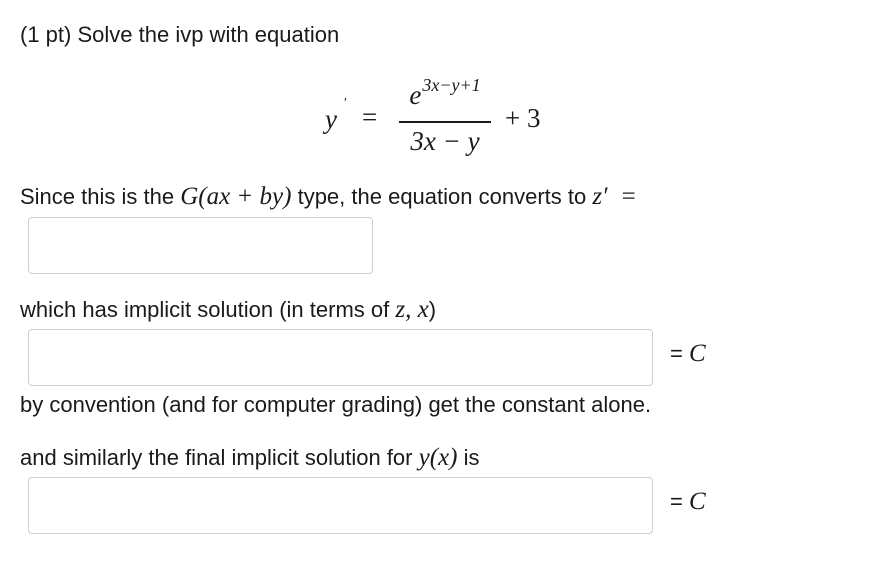 This screenshot has height=571, width=879. I want to click on problem-header: (1 pt) Solve the ivp with equation, so click(179, 35).